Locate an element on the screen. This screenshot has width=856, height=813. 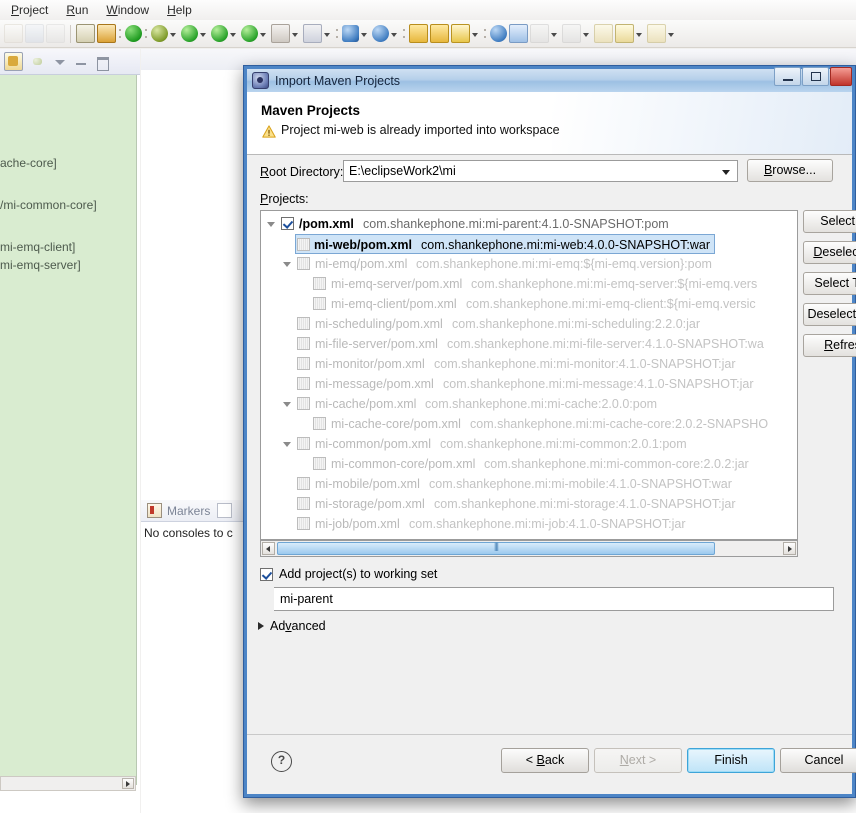
save-icon is located at coordinates (34, 33).